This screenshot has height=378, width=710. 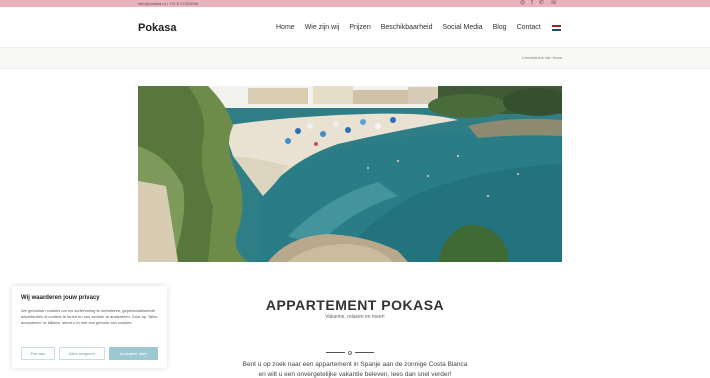 I want to click on nl-flag-icon, so click(x=556, y=27).